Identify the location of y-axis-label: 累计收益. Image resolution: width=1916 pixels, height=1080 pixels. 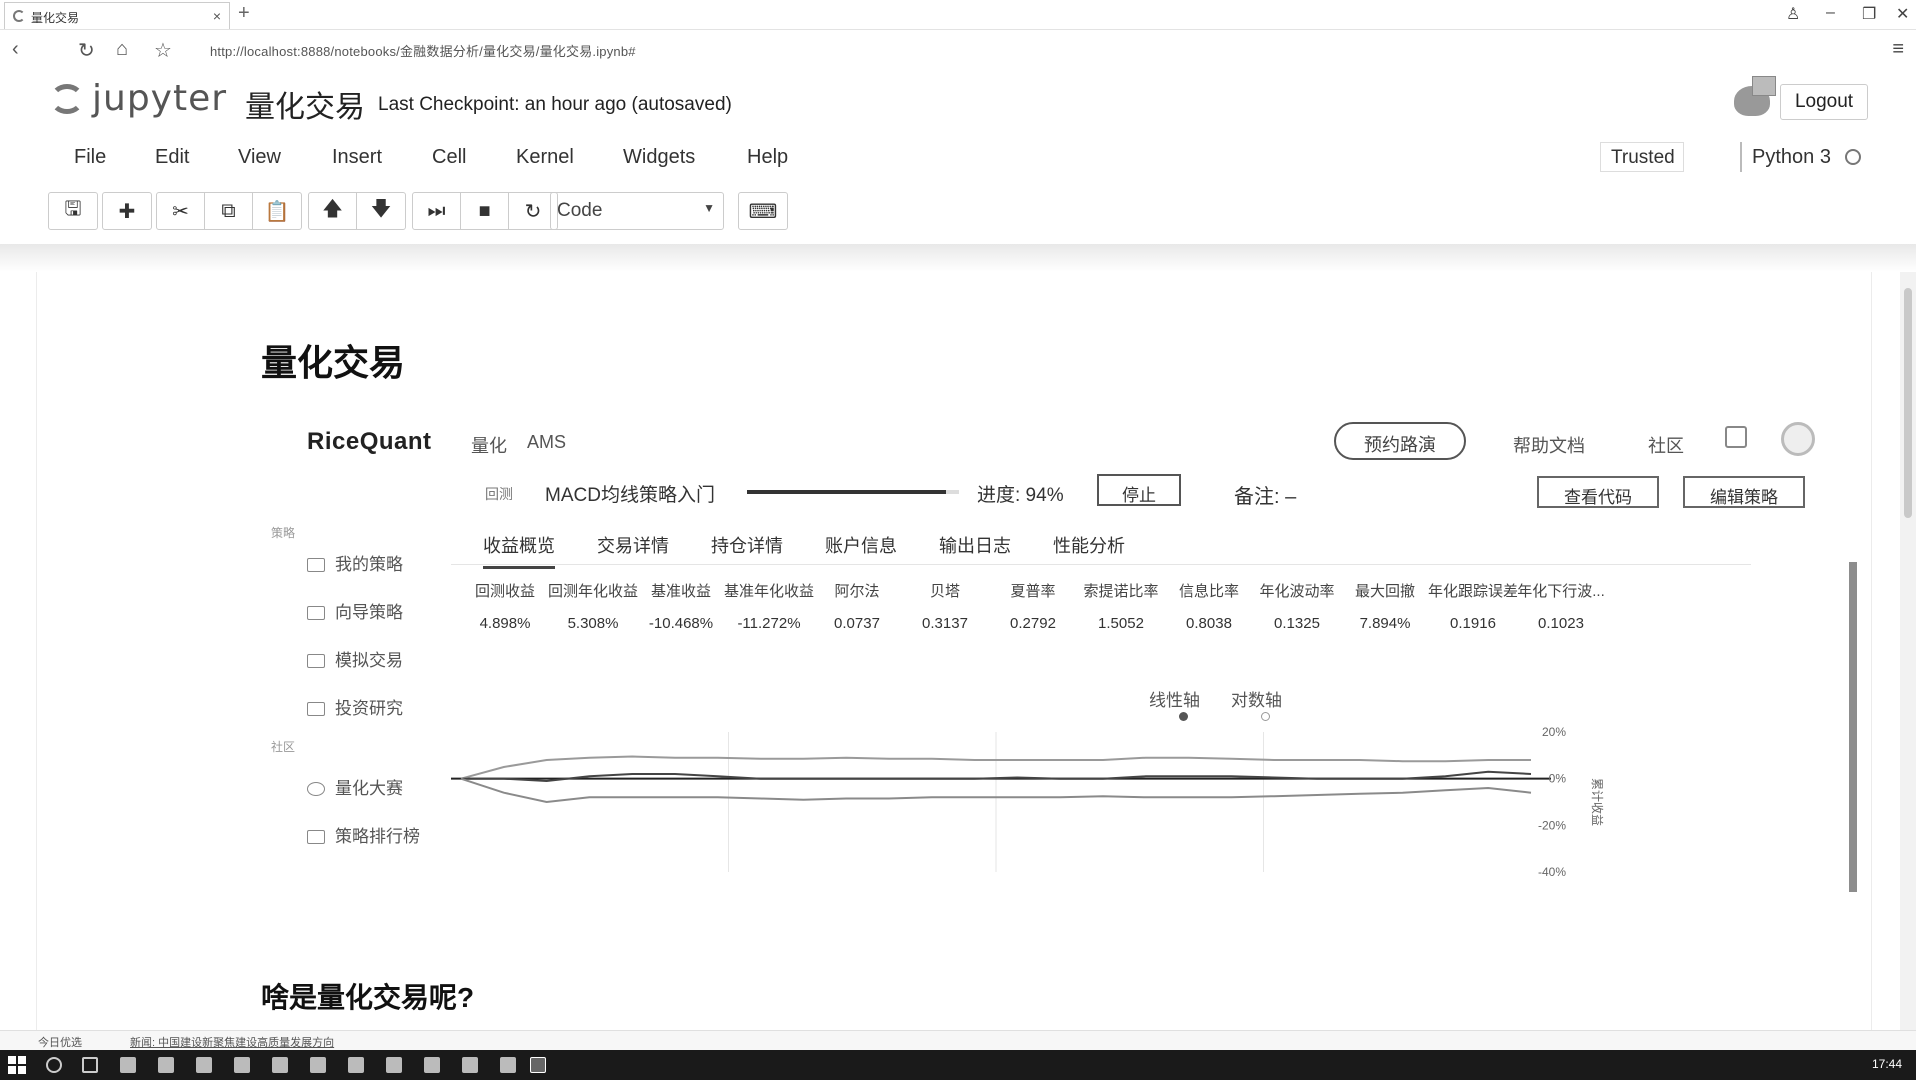
(1597, 802).